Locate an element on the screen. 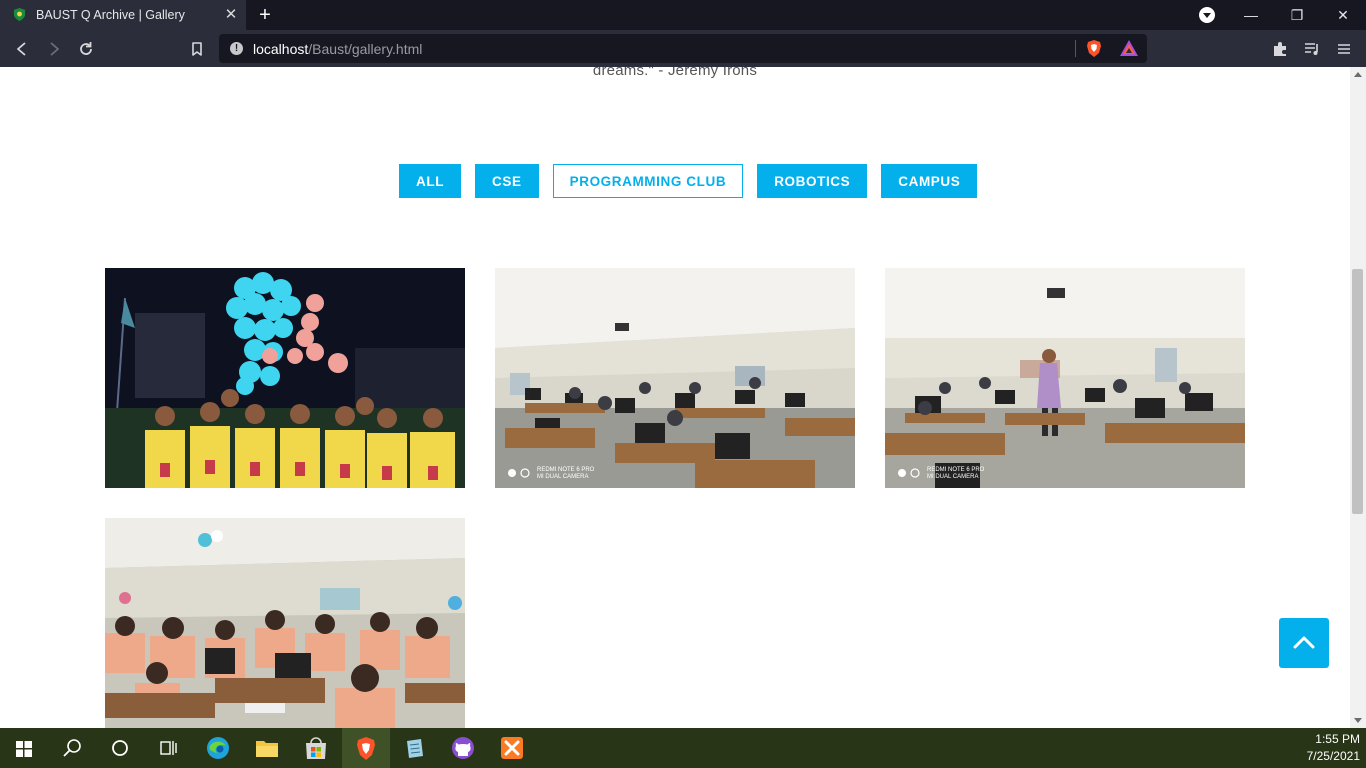  scroll-down-arrow-icon is located at coordinates (1358, 720).